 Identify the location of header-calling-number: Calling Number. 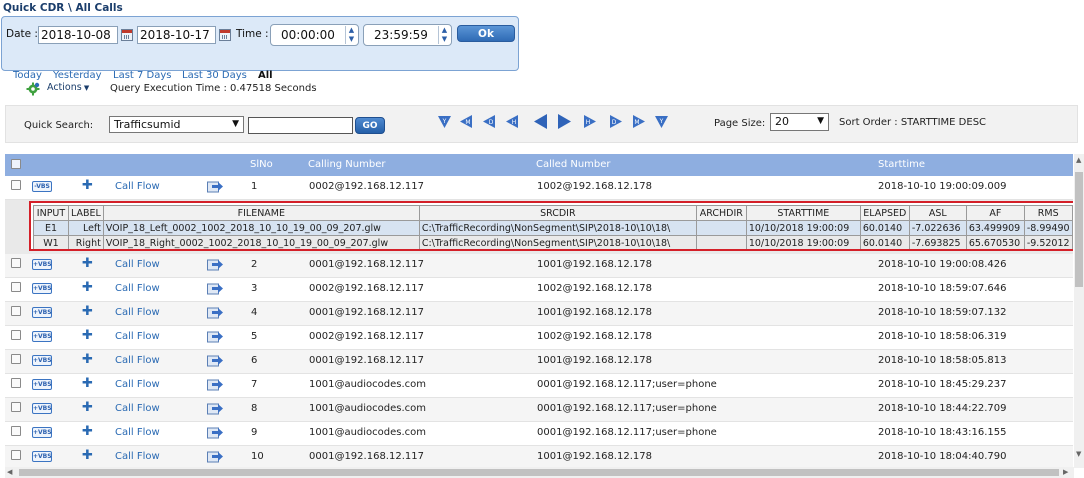
(346, 164).